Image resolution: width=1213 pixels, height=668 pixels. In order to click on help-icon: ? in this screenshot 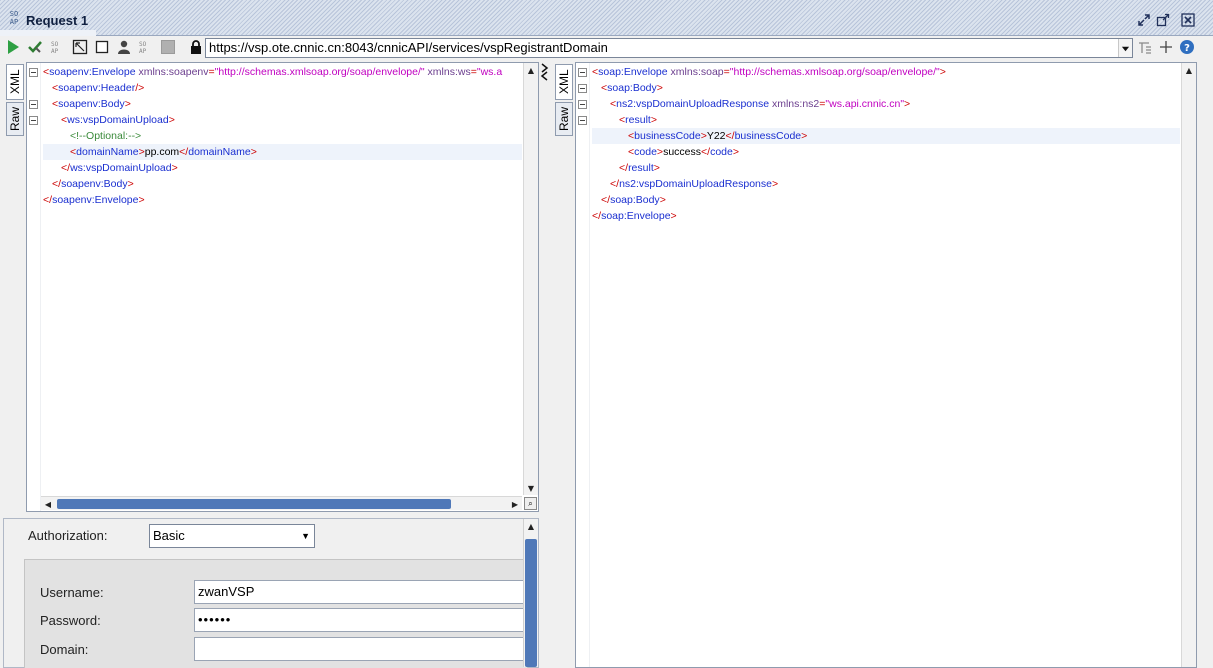, I will do `click(1187, 47)`.